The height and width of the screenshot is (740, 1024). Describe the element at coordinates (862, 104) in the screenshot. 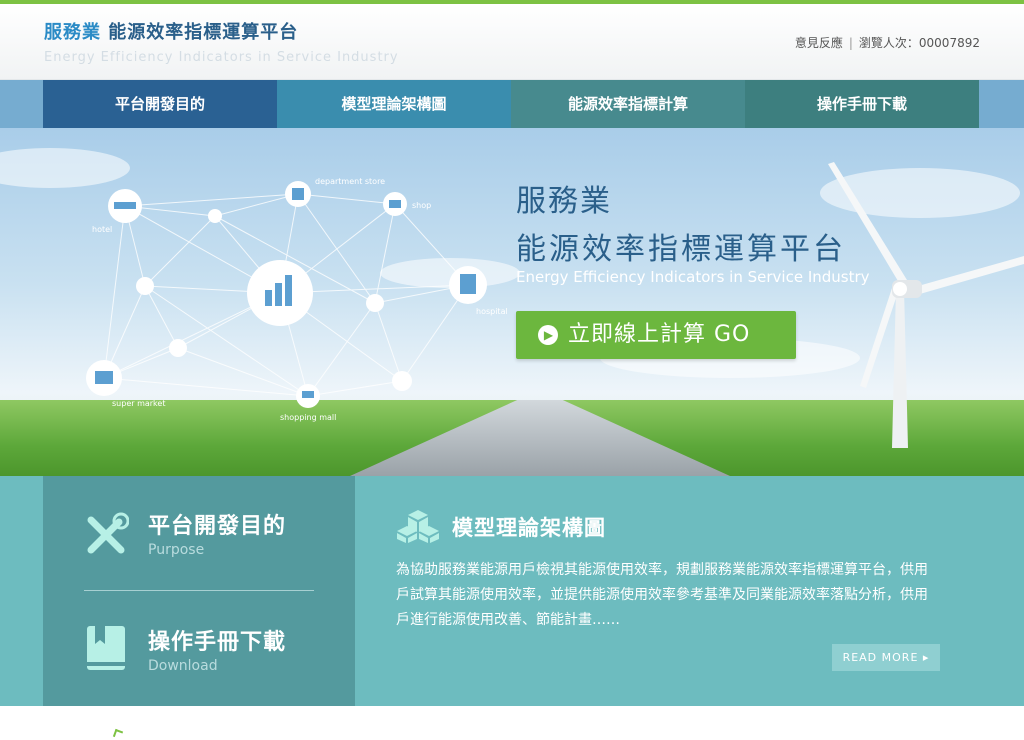

I see `nav-item-manual: 操作手冊下載` at that location.